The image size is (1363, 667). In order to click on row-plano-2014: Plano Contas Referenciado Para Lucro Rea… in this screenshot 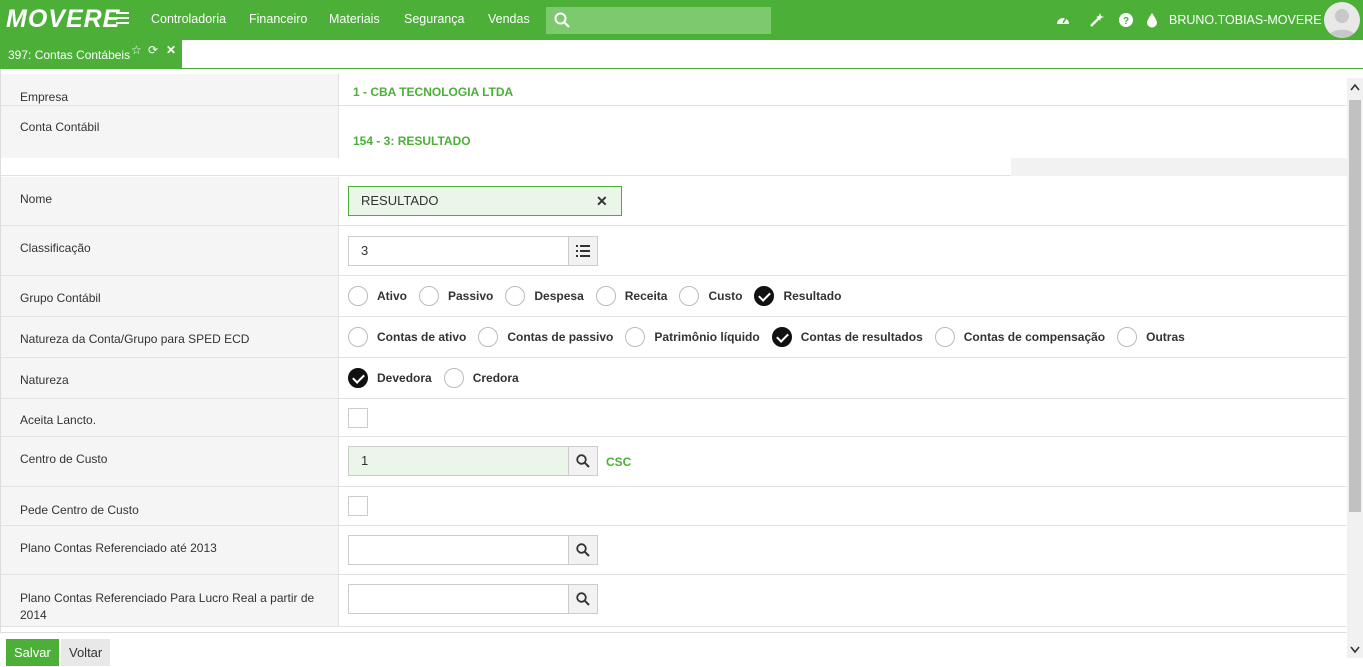, I will do `click(674, 601)`.